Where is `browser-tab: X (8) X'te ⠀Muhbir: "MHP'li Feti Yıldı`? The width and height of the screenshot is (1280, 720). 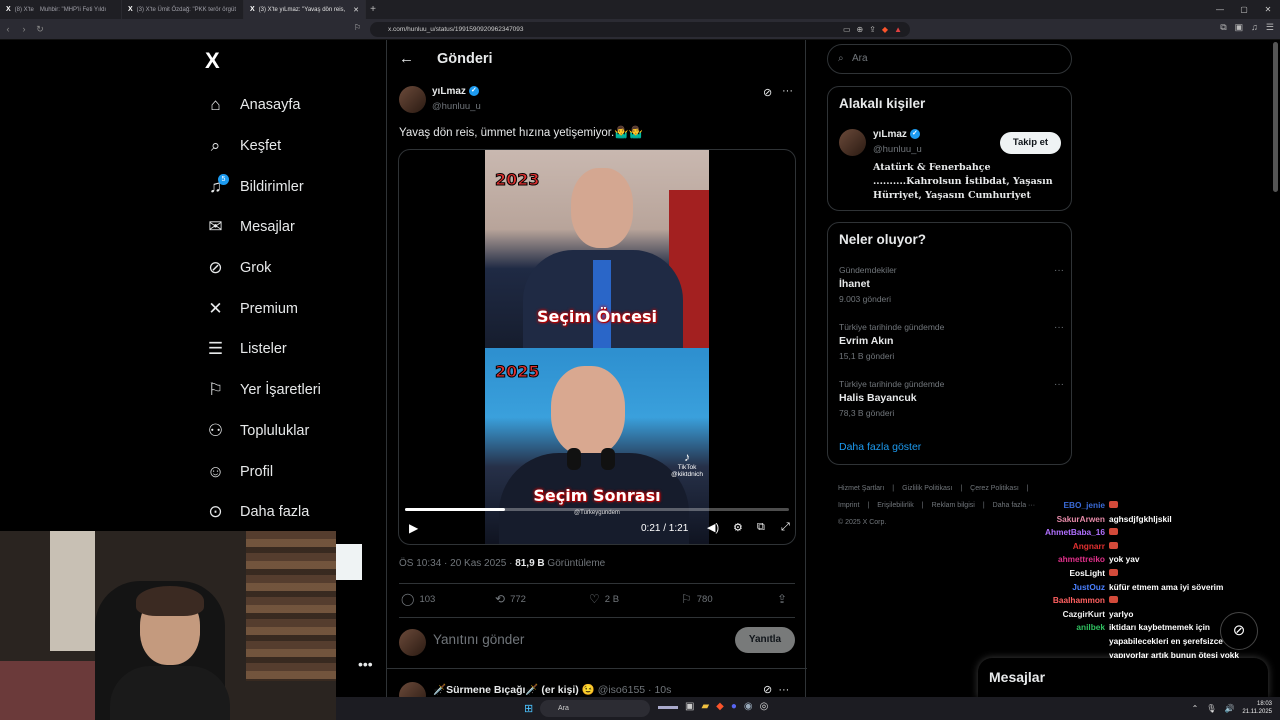 browser-tab: X (8) X'te ⠀Muhbir: "MHP'li Feti Yıldı is located at coordinates (61, 9).